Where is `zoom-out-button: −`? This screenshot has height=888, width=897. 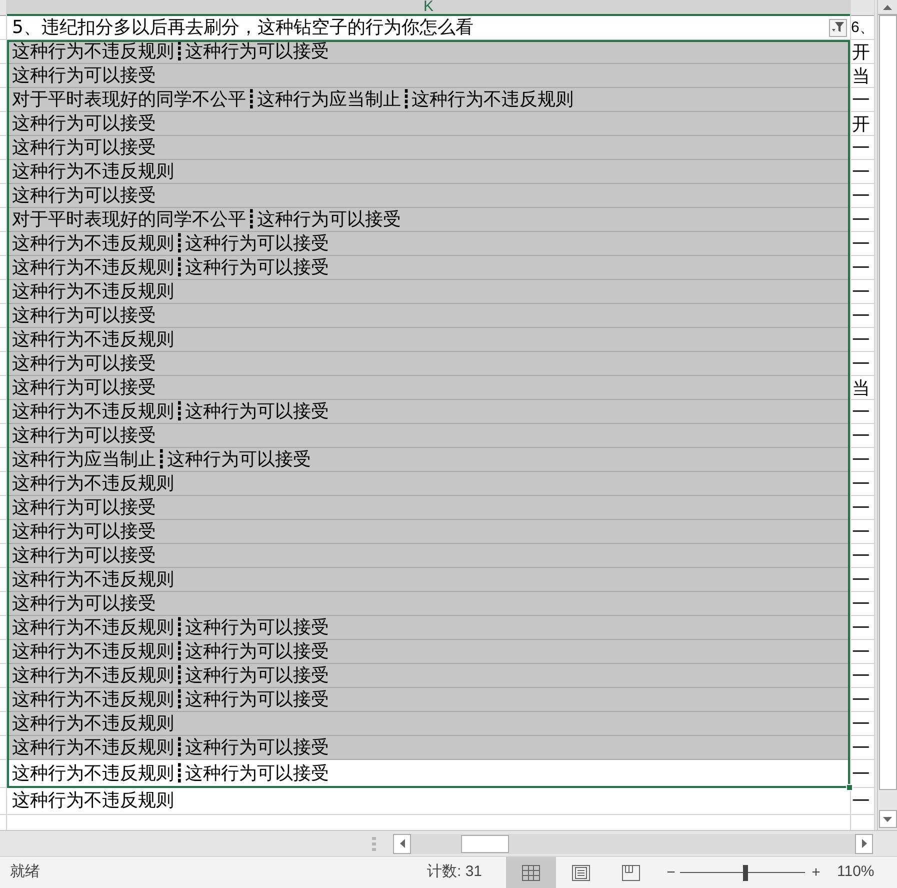
zoom-out-button: − is located at coordinates (671, 873).